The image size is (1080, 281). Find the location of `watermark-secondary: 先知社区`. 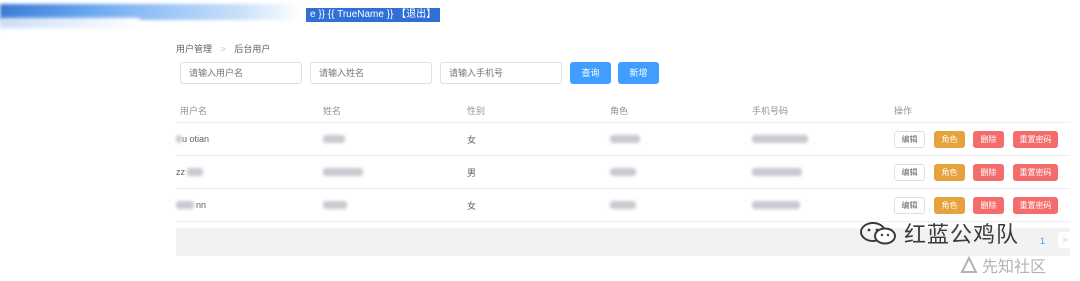

watermark-secondary: 先知社区 is located at coordinates (1003, 265).